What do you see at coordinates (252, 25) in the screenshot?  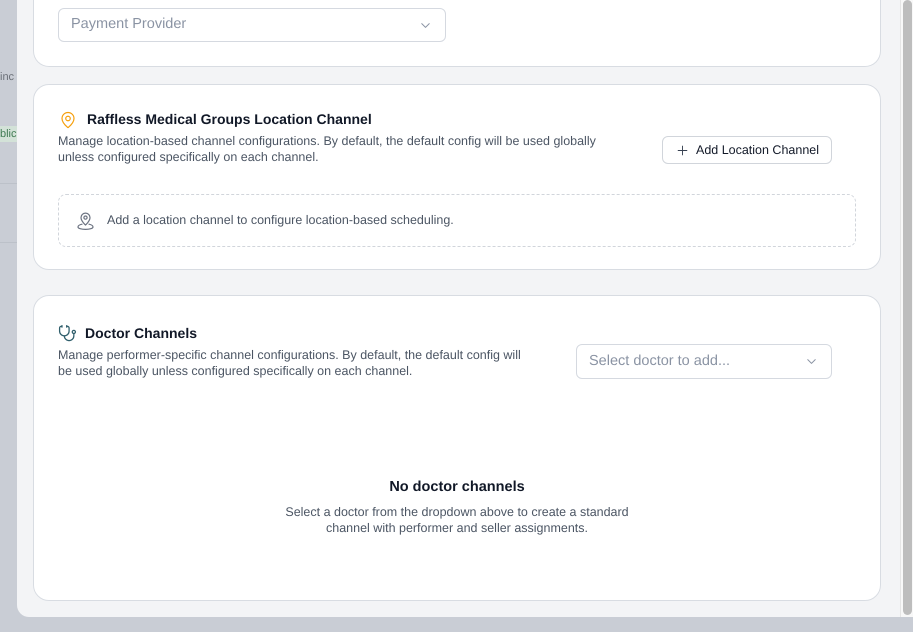 I see `payment-provider-select: Payment Provider` at bounding box center [252, 25].